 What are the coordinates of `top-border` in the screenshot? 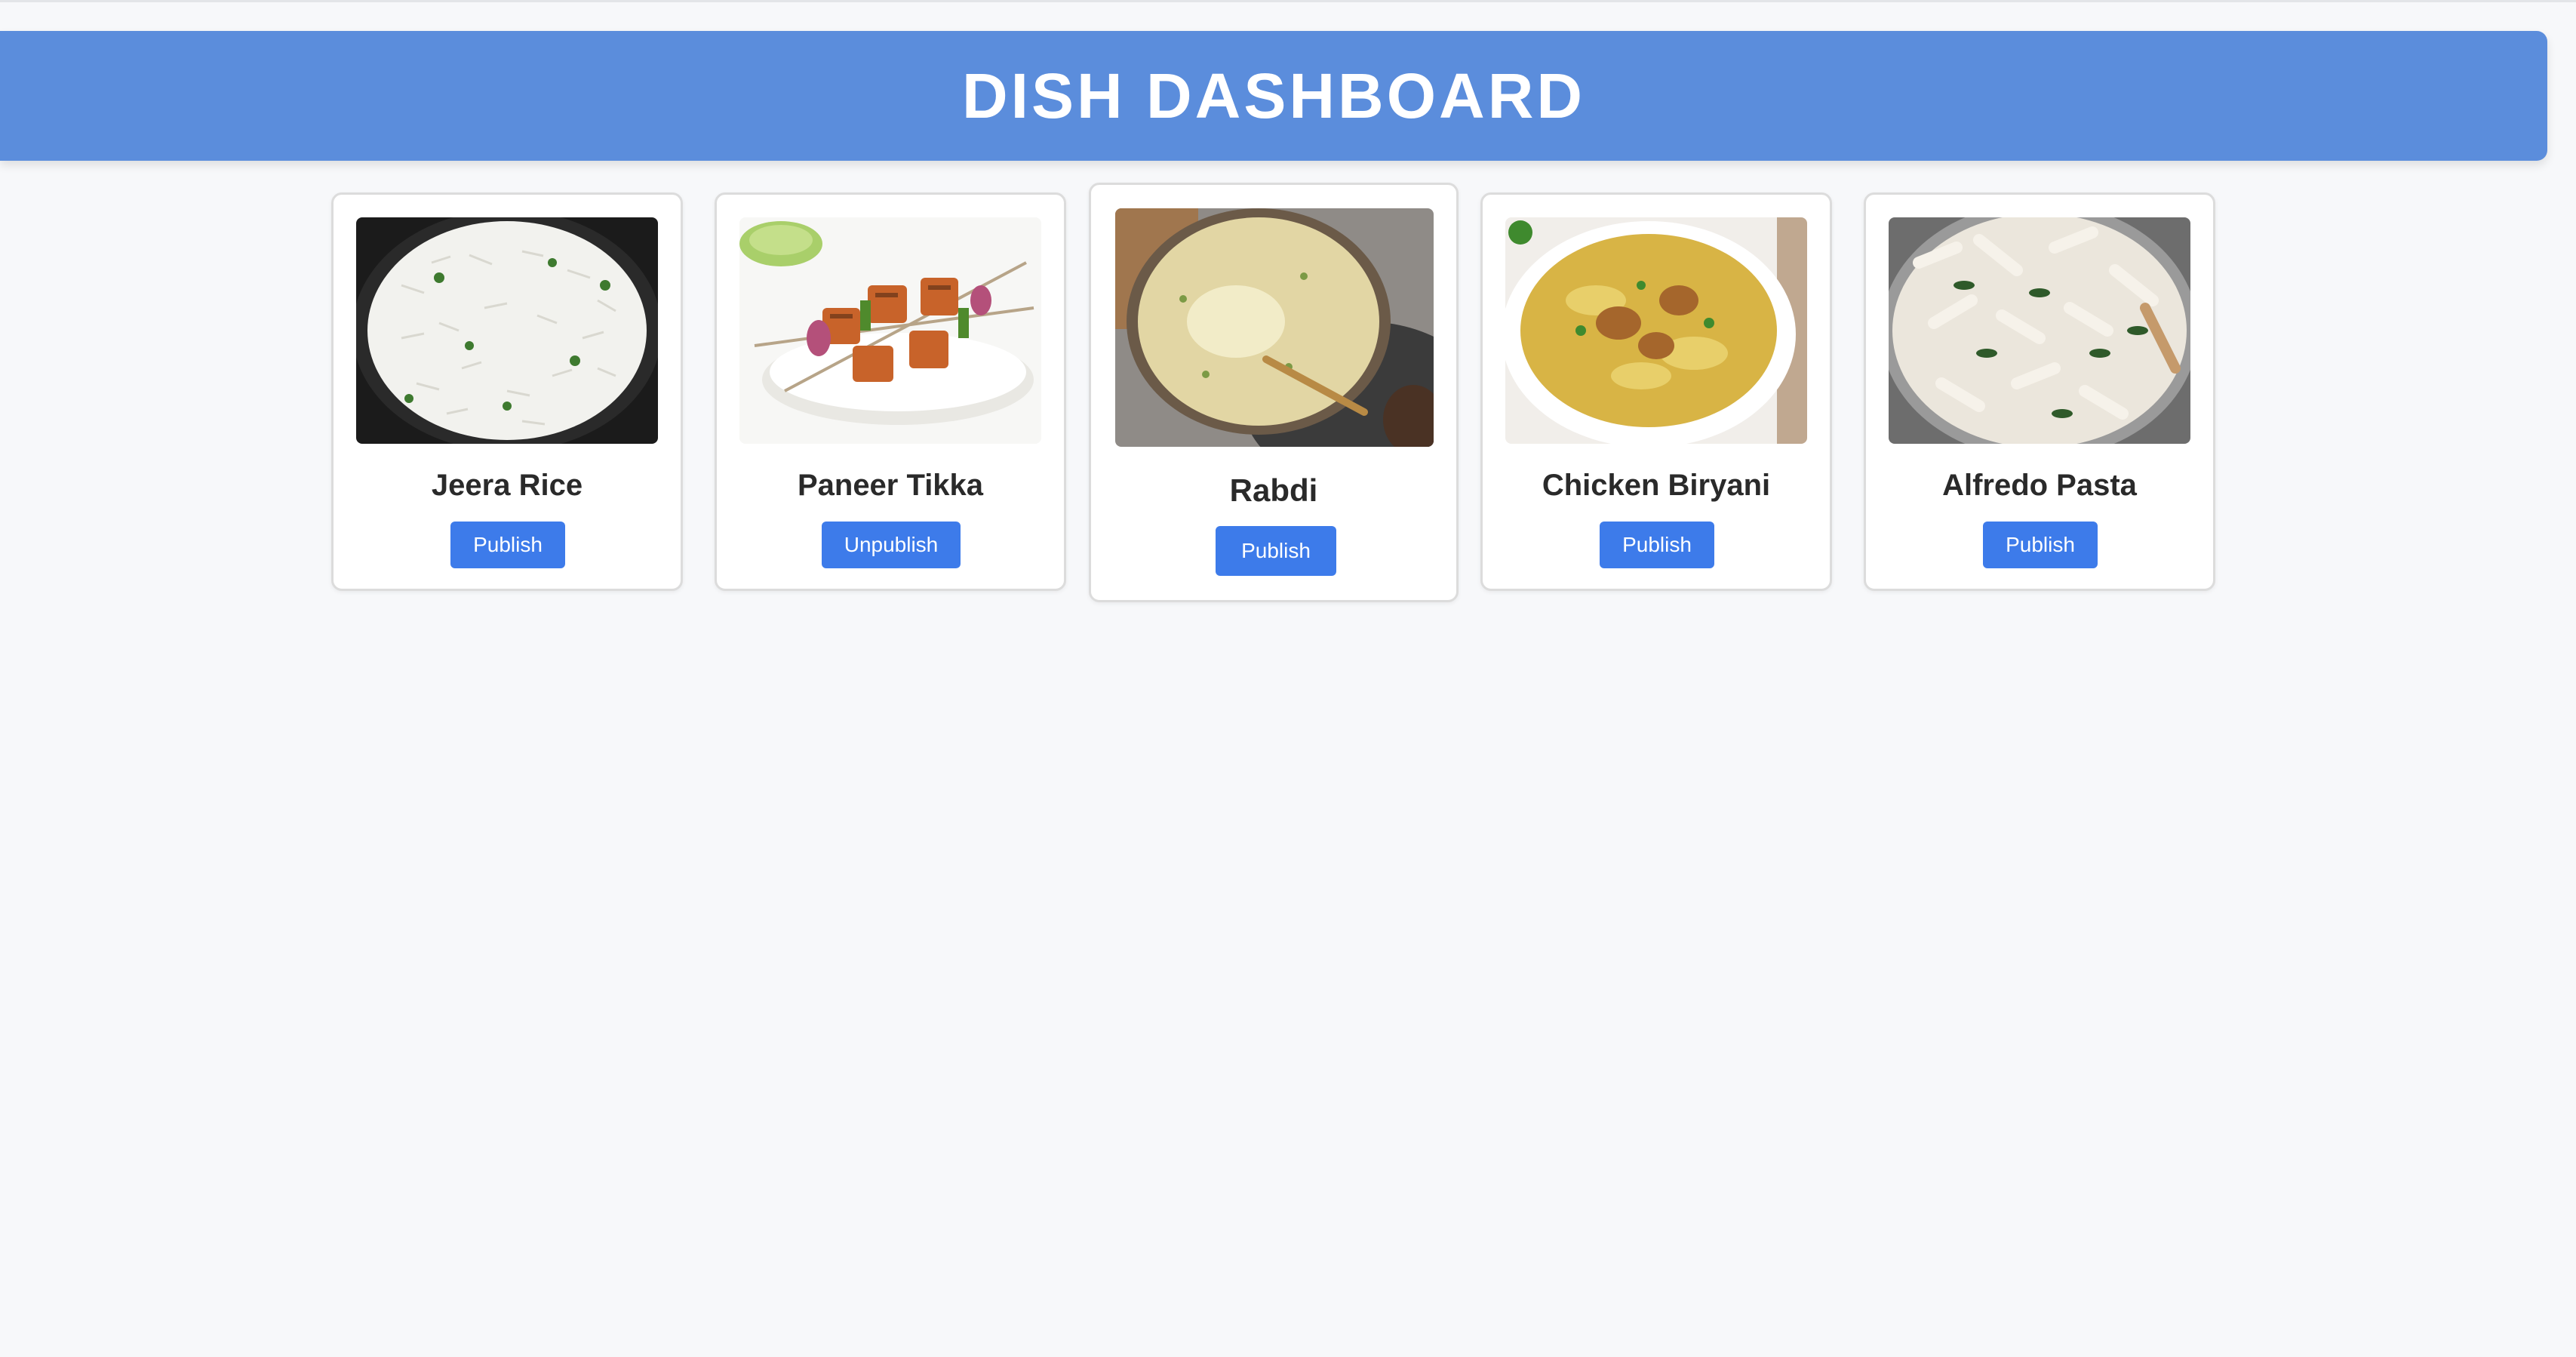 It's located at (1288, 1).